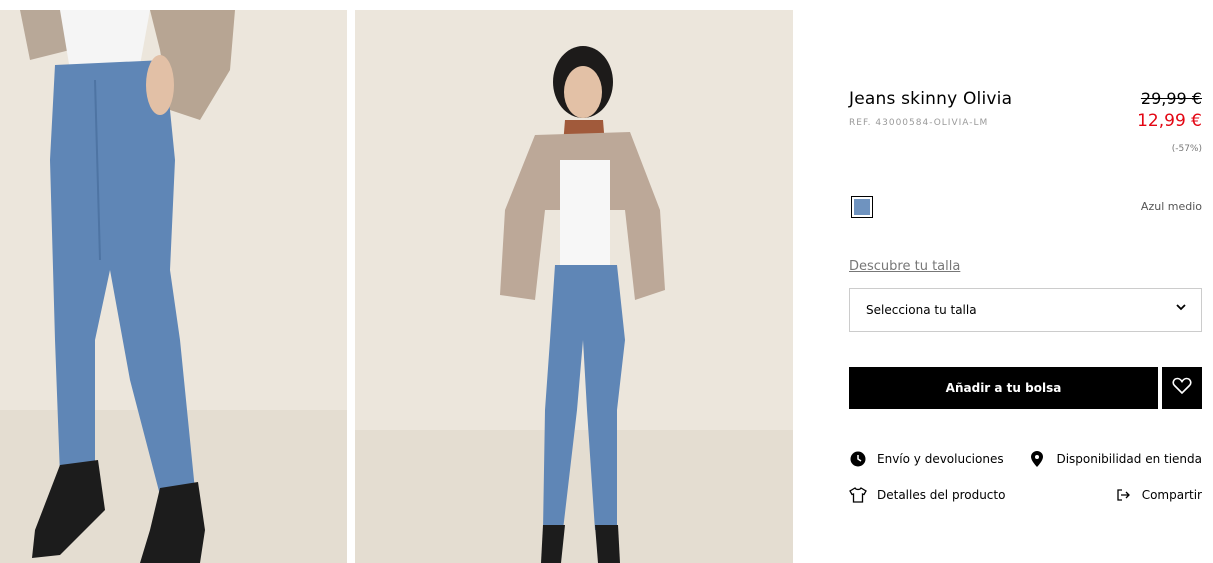 The width and height of the screenshot is (1213, 563). Describe the element at coordinates (1171, 206) in the screenshot. I see `color-name: Azul medio` at that location.